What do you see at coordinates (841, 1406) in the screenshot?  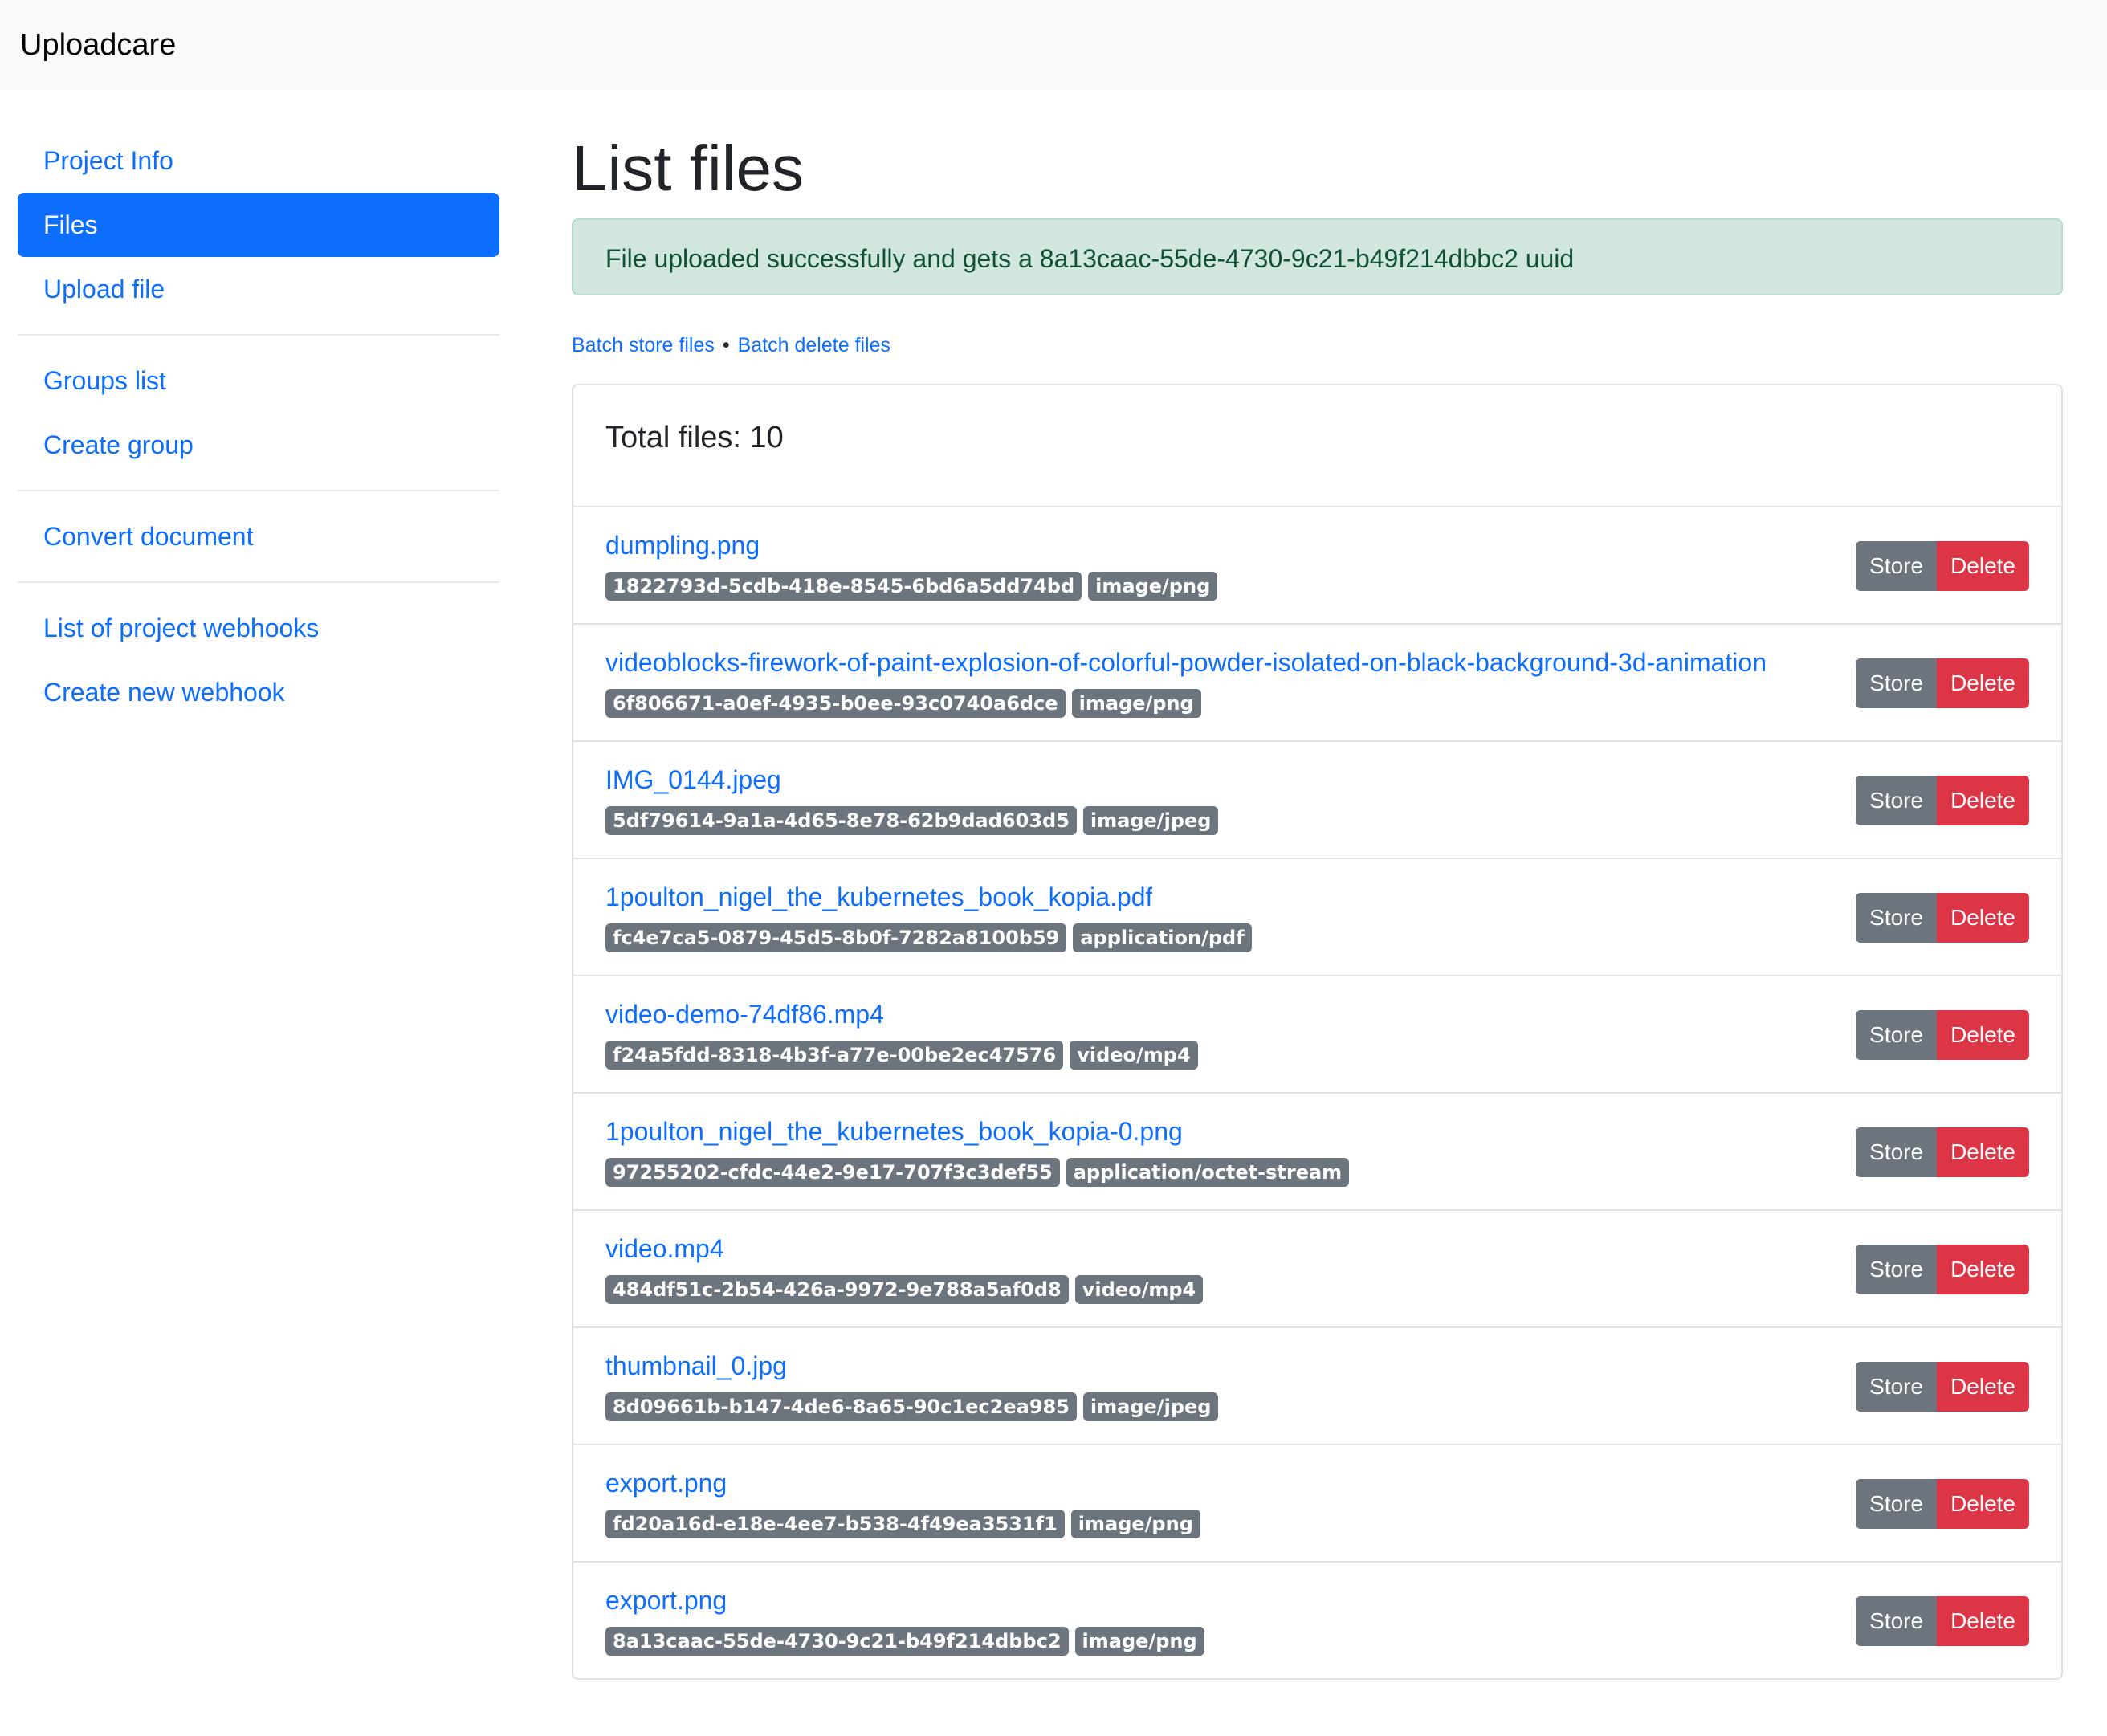 I see `uuid-badge: 8d09661b-b147-4de6-8a65-90c1ec2ea985` at bounding box center [841, 1406].